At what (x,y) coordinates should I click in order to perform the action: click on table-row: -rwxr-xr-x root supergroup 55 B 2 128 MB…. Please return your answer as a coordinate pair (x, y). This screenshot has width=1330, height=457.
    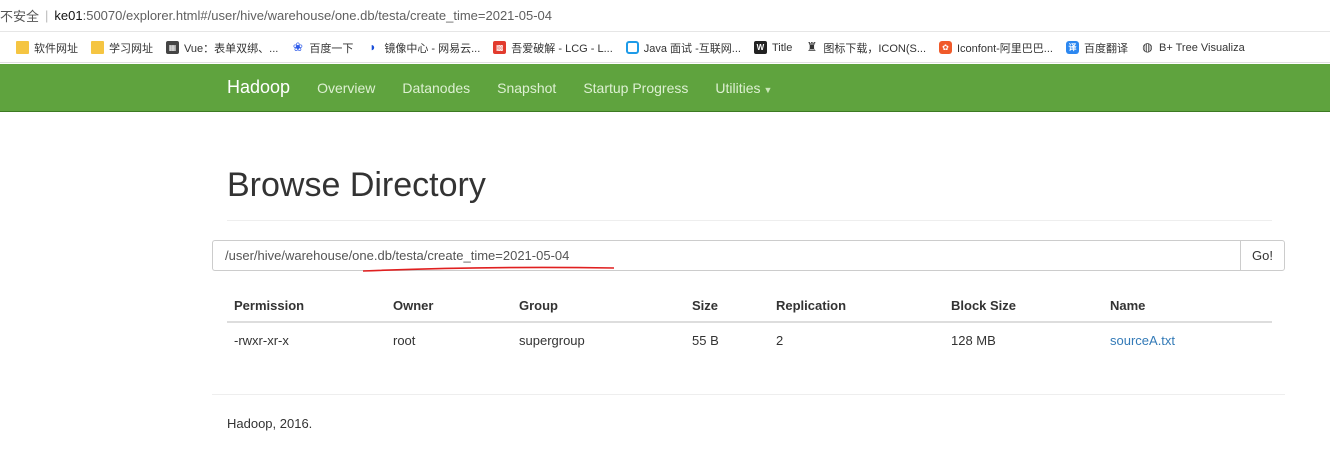
    Looking at the image, I should click on (749, 340).